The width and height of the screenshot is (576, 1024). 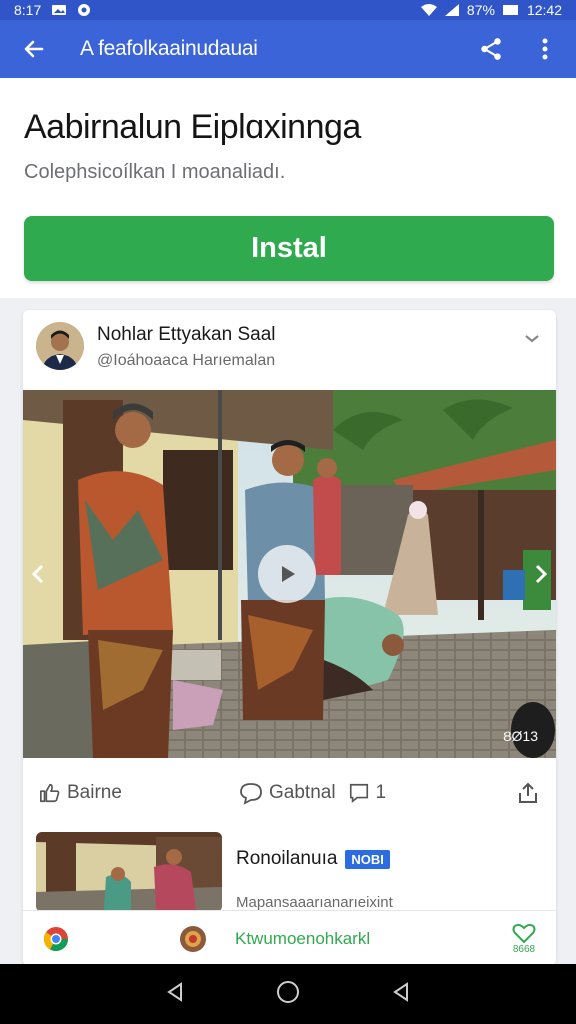 I want to click on avatar, so click(x=60, y=346).